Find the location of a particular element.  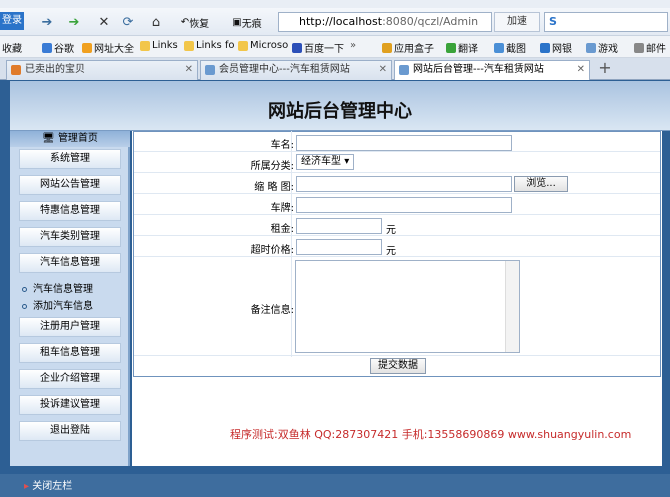

close-icon: ✕ is located at coordinates (104, 22).